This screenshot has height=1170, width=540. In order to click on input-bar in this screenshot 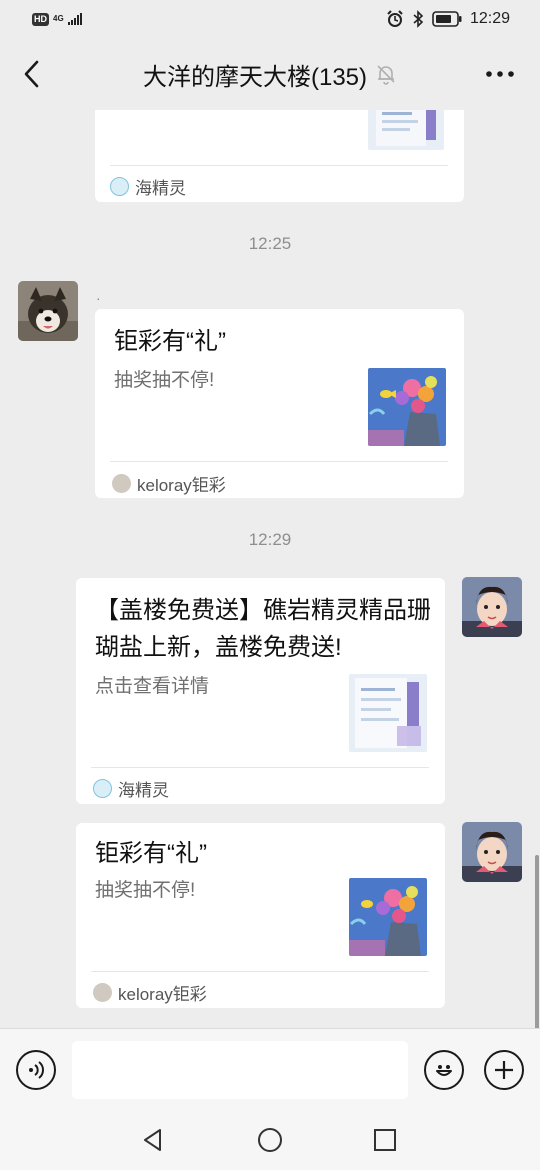, I will do `click(270, 1069)`.